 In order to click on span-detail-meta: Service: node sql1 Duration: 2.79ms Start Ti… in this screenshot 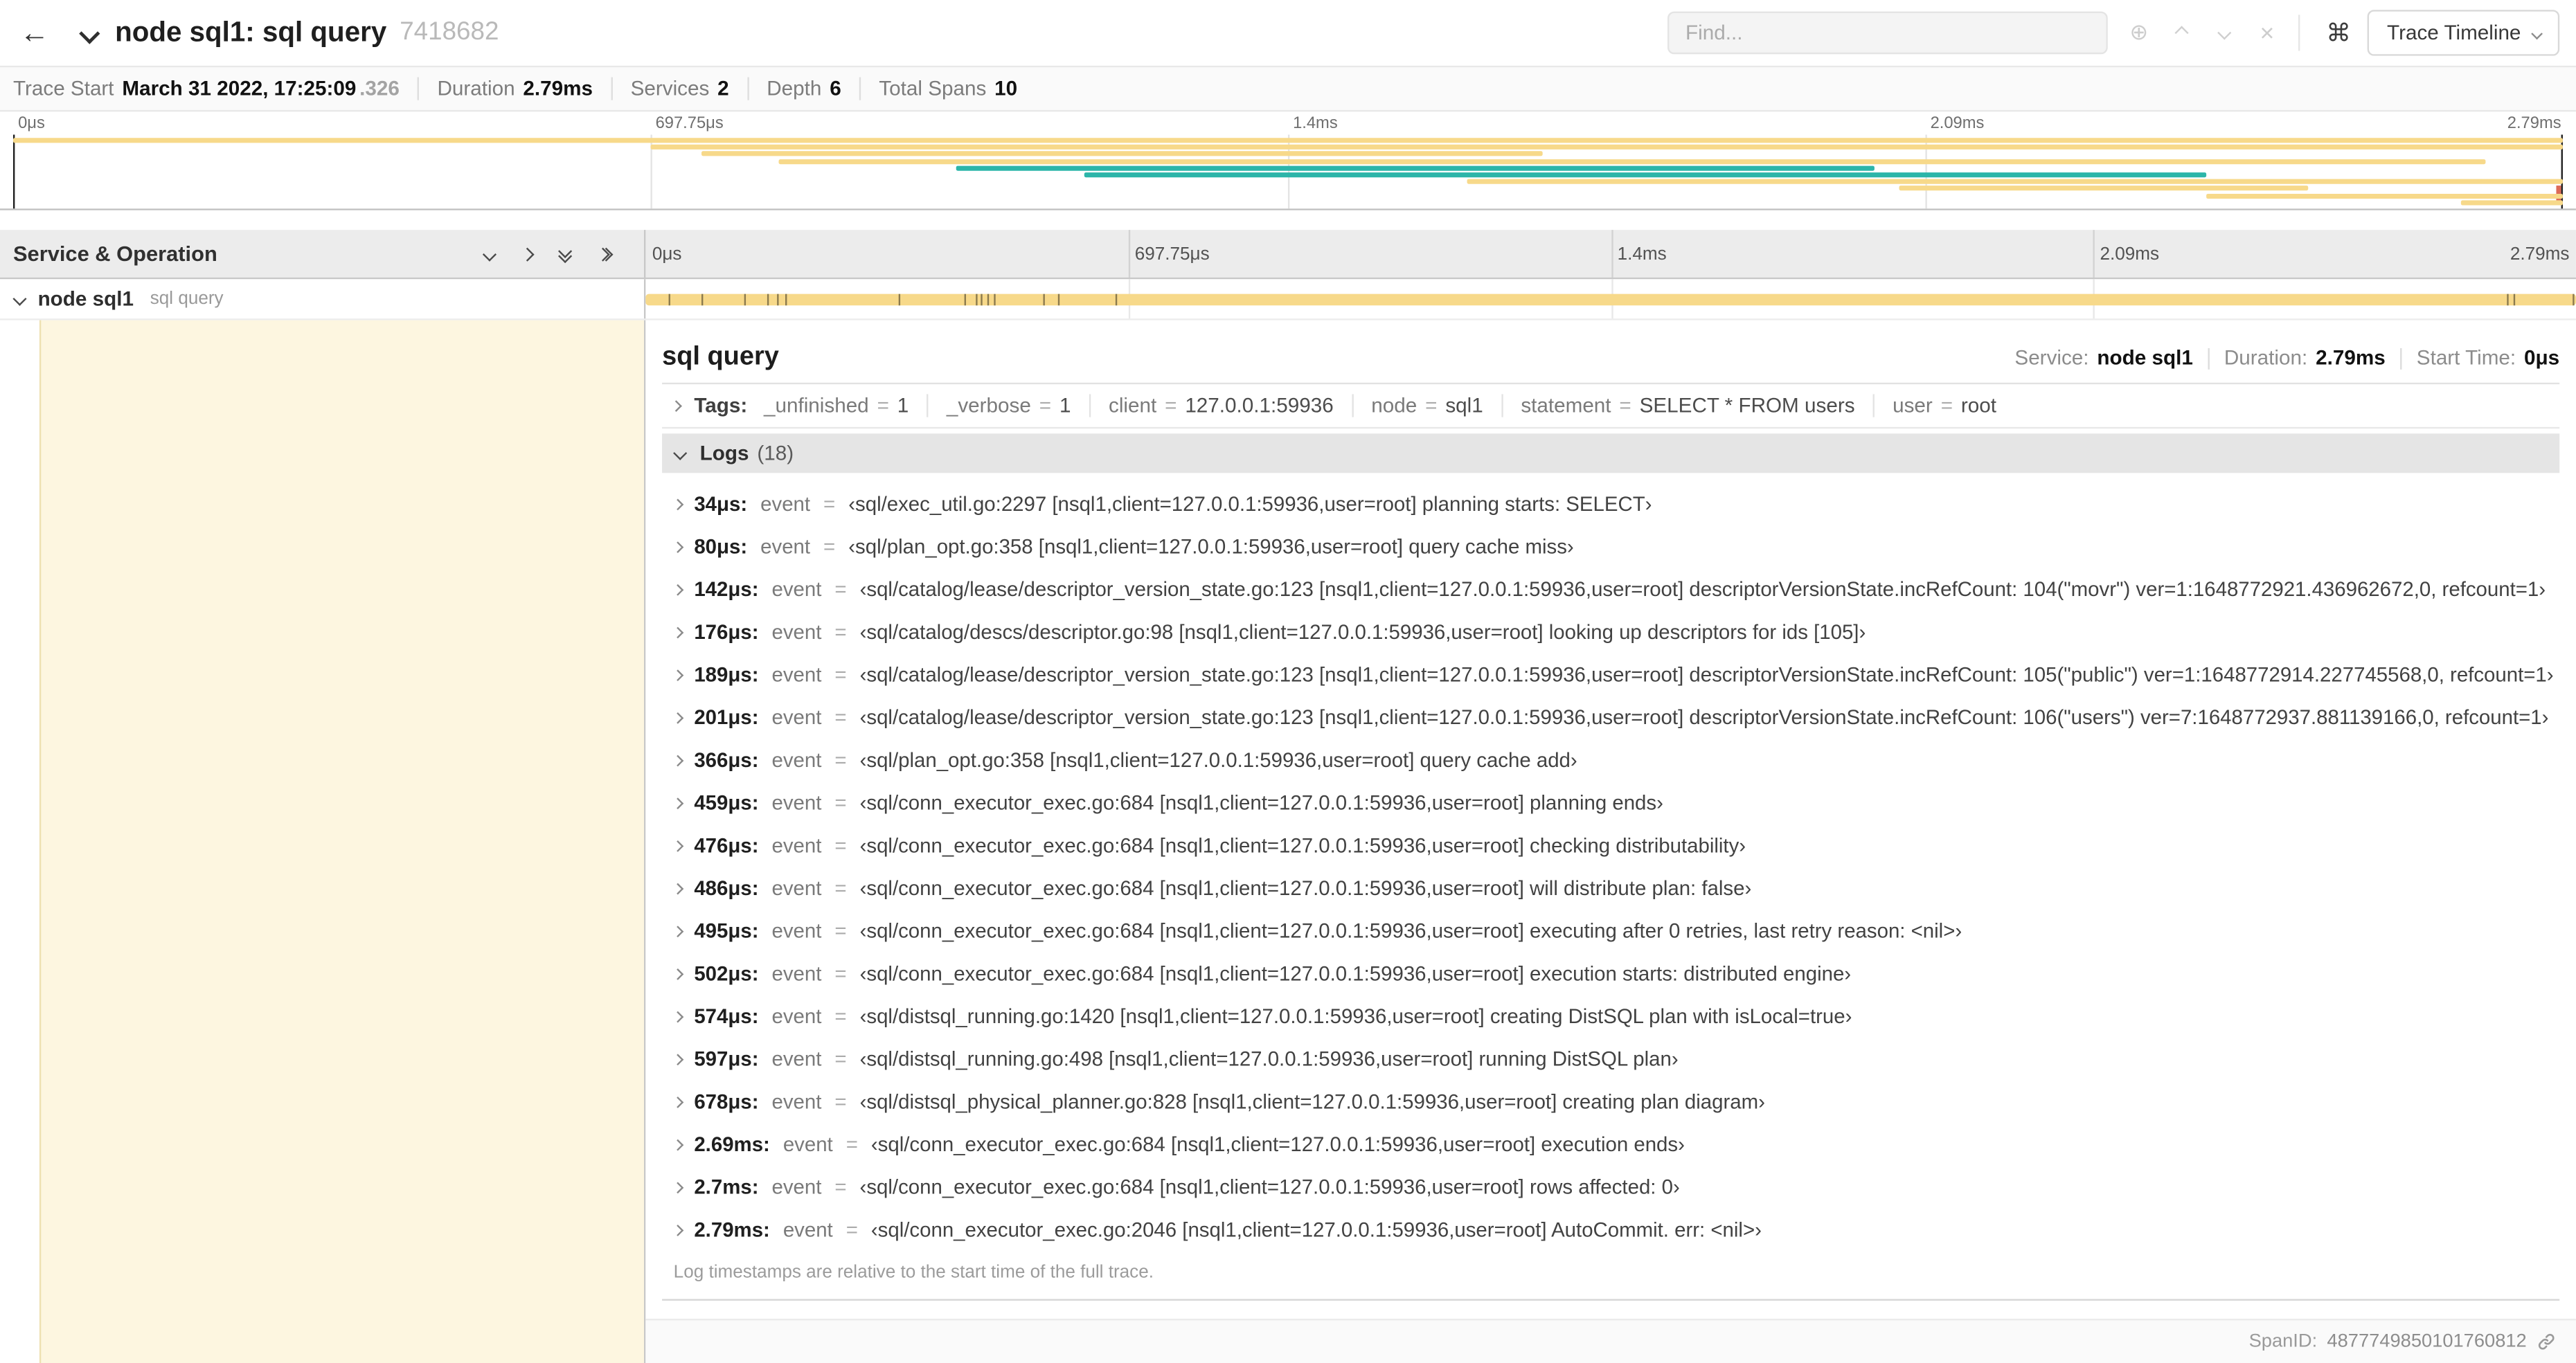, I will do `click(2286, 359)`.